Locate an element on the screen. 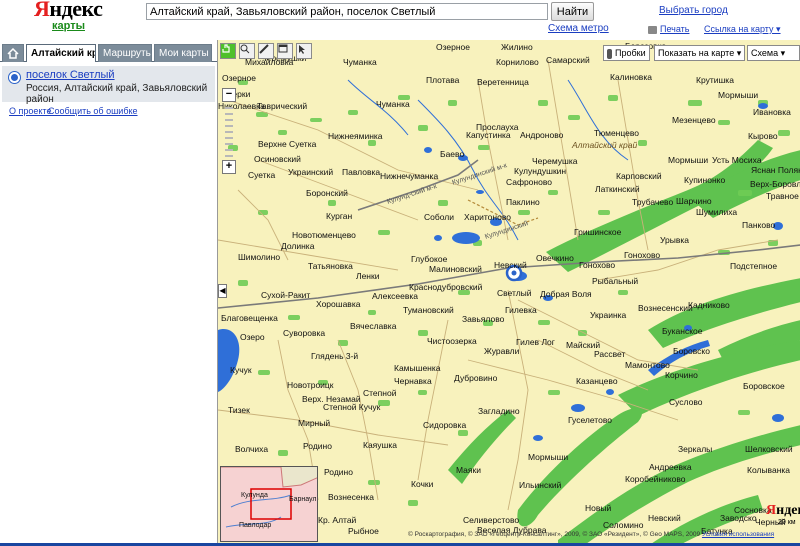  place-label: Глядень 3-й is located at coordinates (334, 356).